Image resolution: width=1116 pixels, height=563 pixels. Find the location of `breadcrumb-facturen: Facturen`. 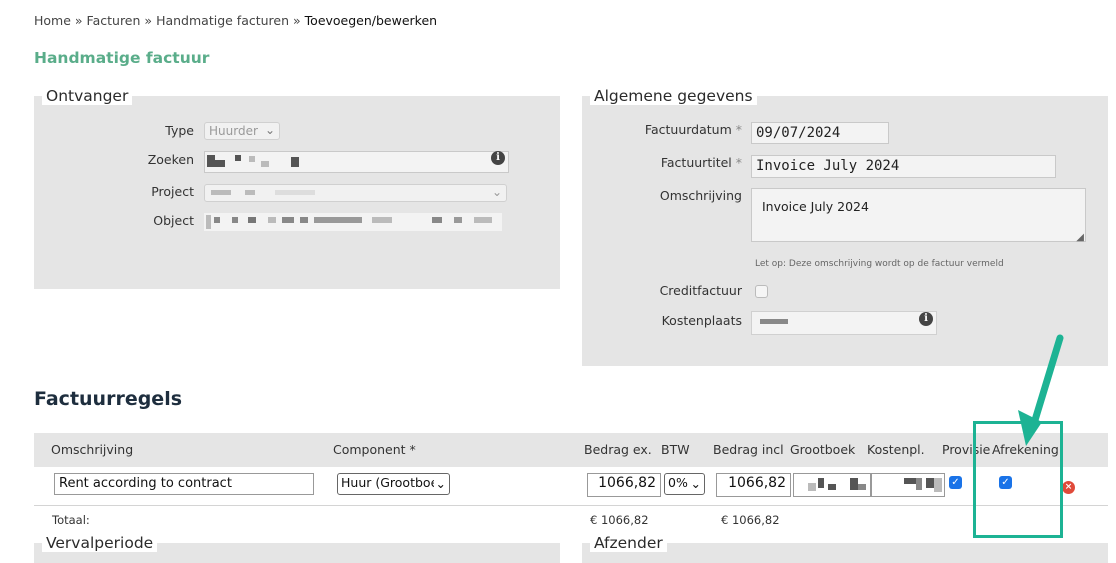

breadcrumb-facturen: Facturen is located at coordinates (114, 20).